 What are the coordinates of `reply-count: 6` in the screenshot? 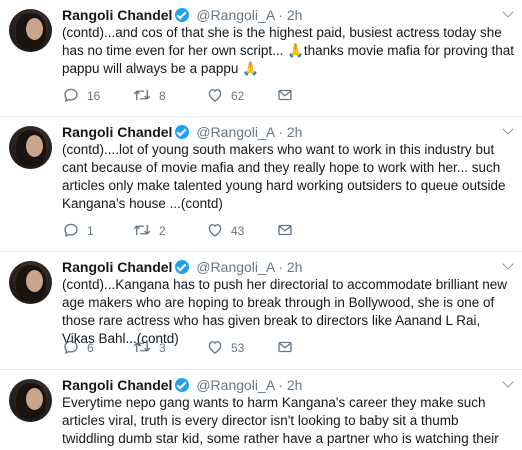 It's located at (90, 348).